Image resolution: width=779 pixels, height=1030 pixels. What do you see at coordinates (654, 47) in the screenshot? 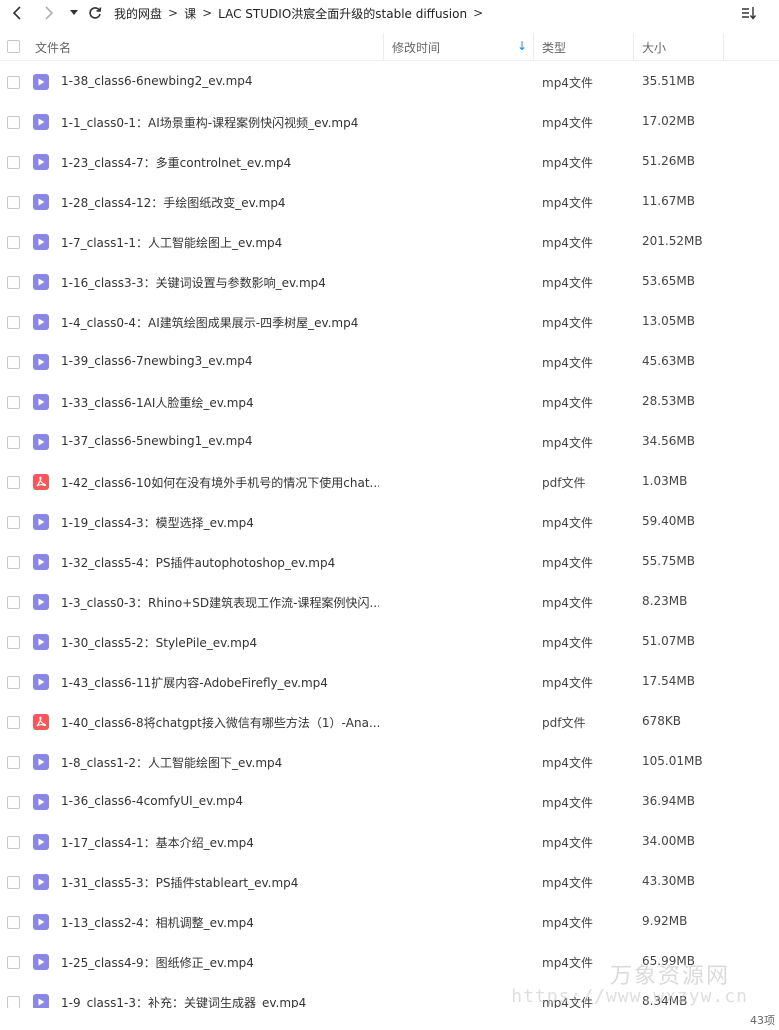
I see `header-size: 大小` at bounding box center [654, 47].